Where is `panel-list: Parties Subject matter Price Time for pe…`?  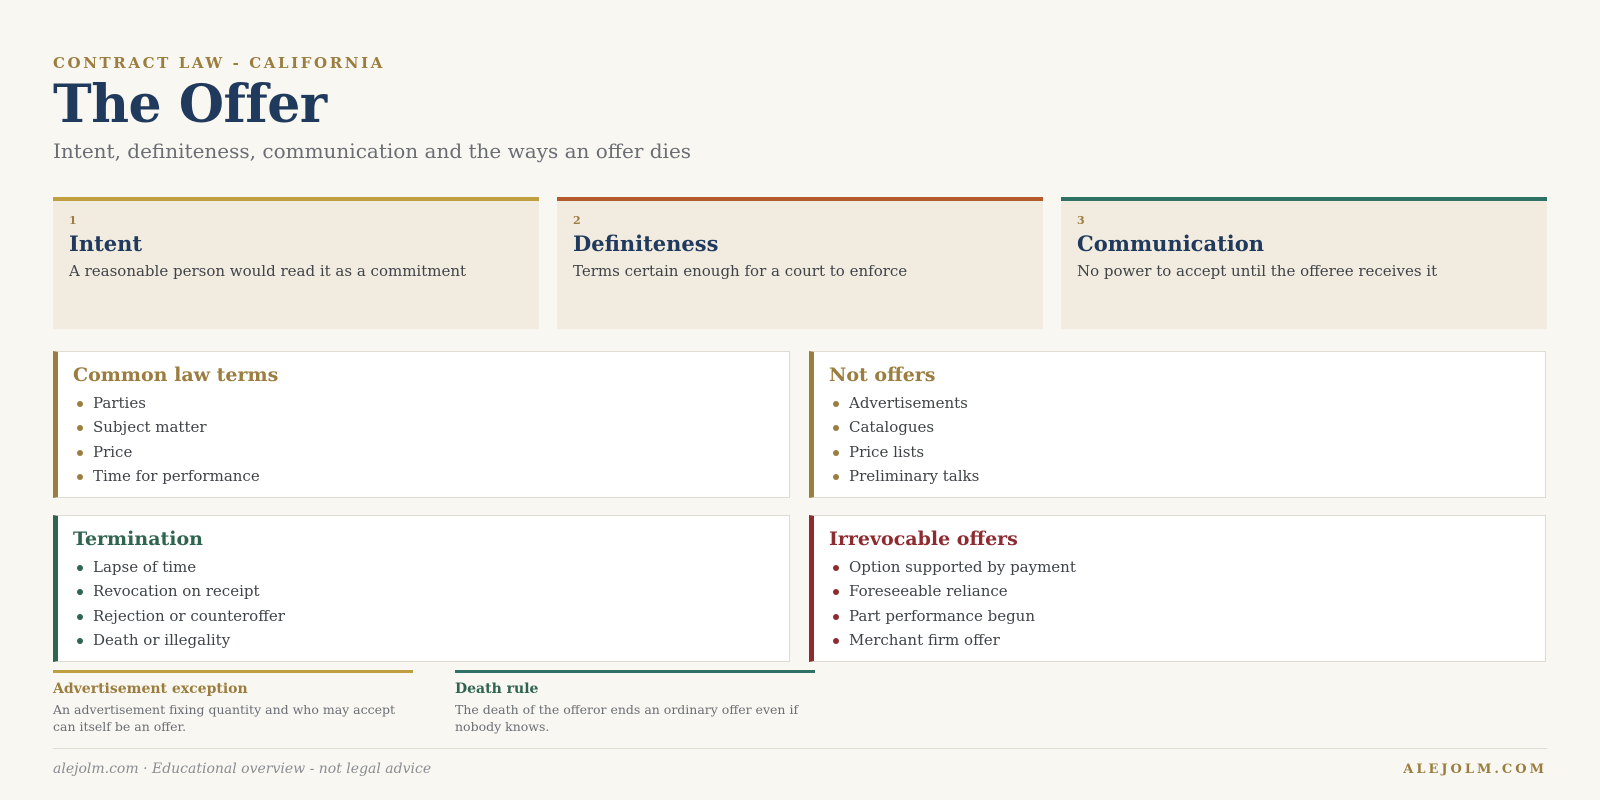
panel-list: Parties Subject matter Price Time for pe… is located at coordinates (422, 439).